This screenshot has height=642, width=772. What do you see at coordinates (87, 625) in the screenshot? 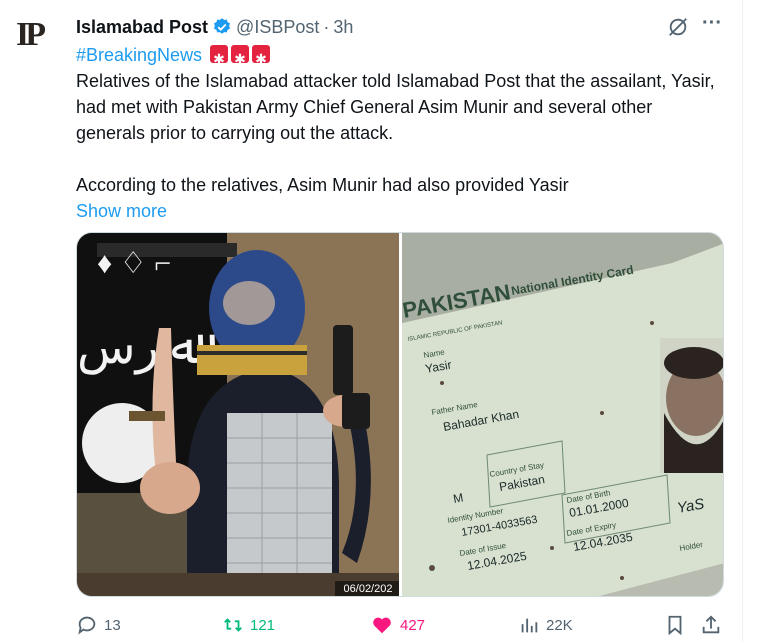
I see `reply-icon` at bounding box center [87, 625].